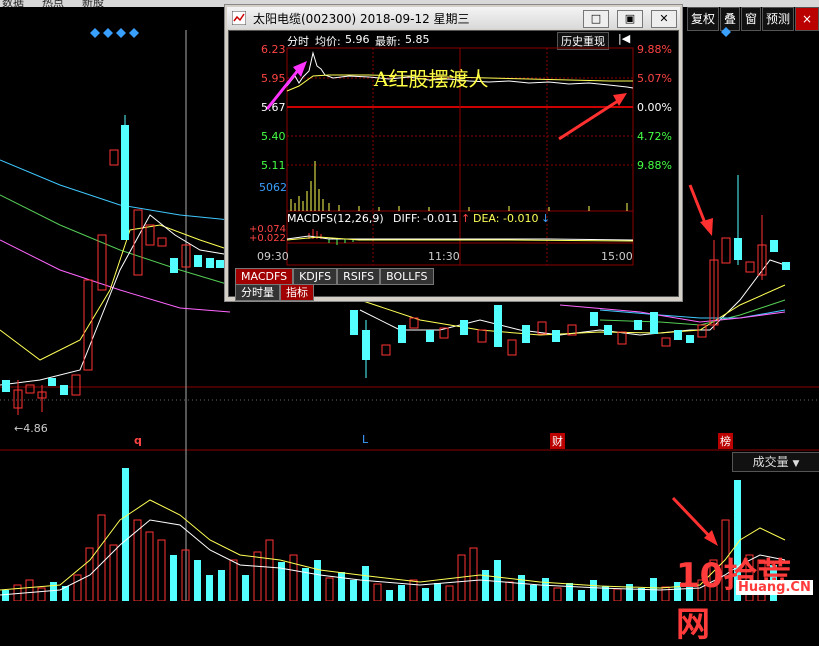  What do you see at coordinates (273, 187) in the screenshot?
I see `volume-max-label: 5062` at bounding box center [273, 187].